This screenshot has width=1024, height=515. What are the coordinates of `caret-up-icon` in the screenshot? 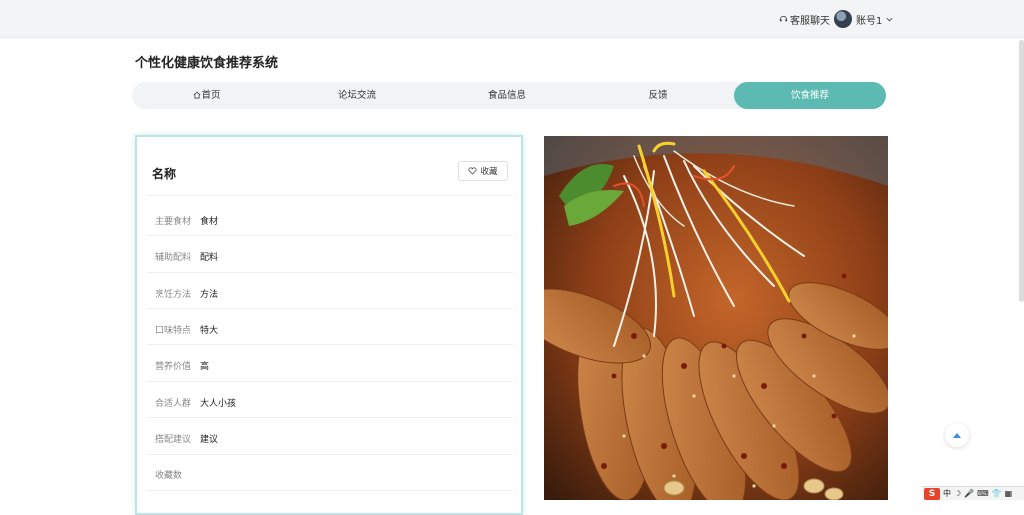 It's located at (957, 435).